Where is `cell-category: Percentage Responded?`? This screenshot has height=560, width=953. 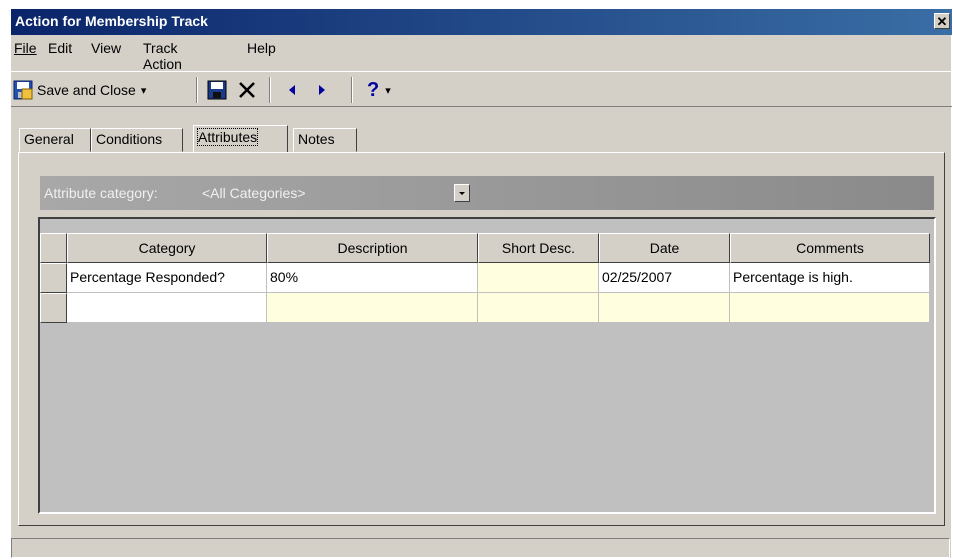 cell-category: Percentage Responded? is located at coordinates (167, 278).